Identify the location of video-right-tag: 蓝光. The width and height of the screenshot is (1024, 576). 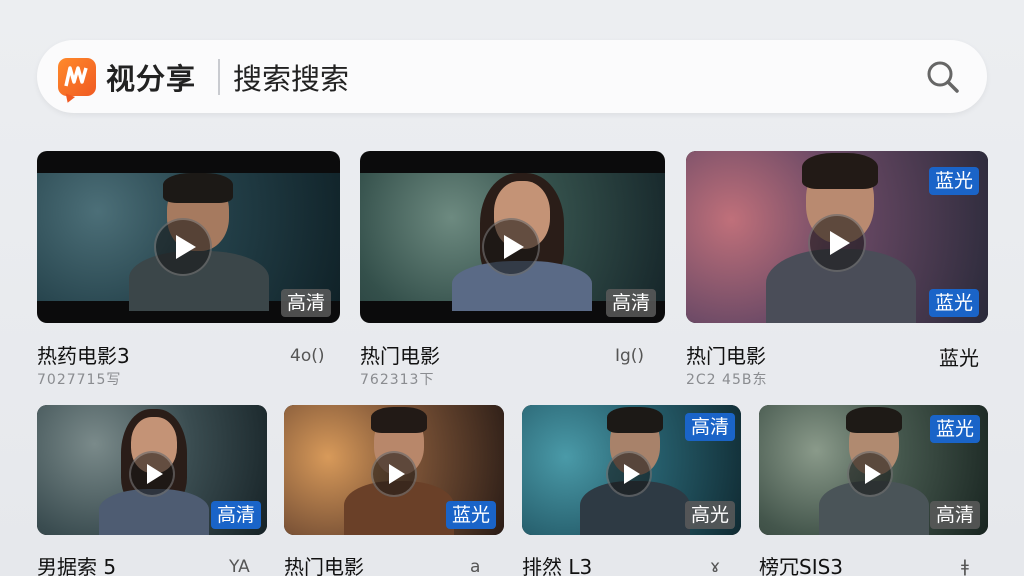
(959, 358).